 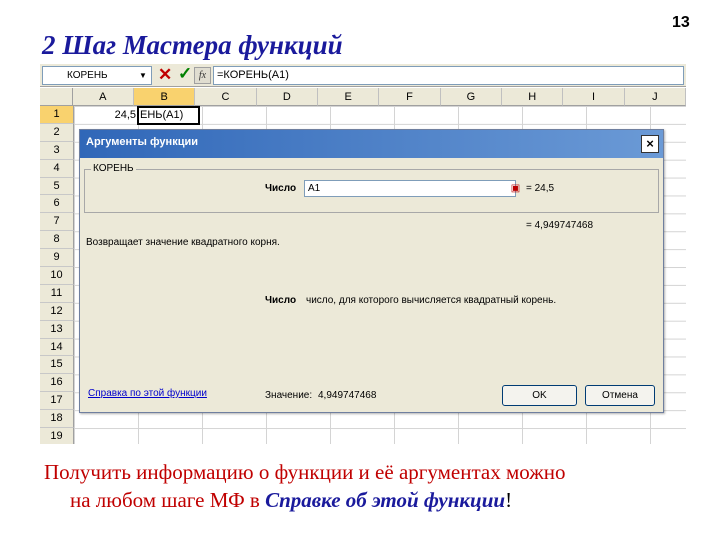 What do you see at coordinates (281, 300) in the screenshot?
I see `argument-description-label: Число` at bounding box center [281, 300].